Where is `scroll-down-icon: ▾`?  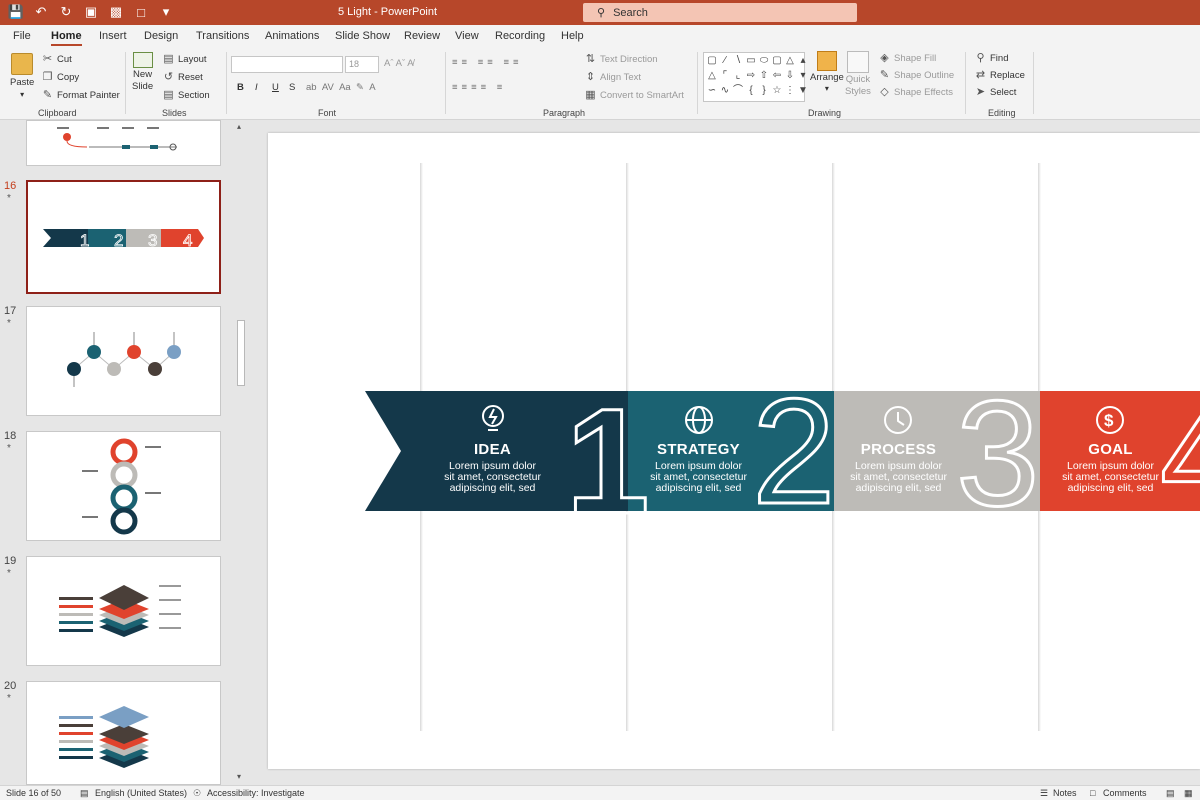 scroll-down-icon: ▾ is located at coordinates (239, 776).